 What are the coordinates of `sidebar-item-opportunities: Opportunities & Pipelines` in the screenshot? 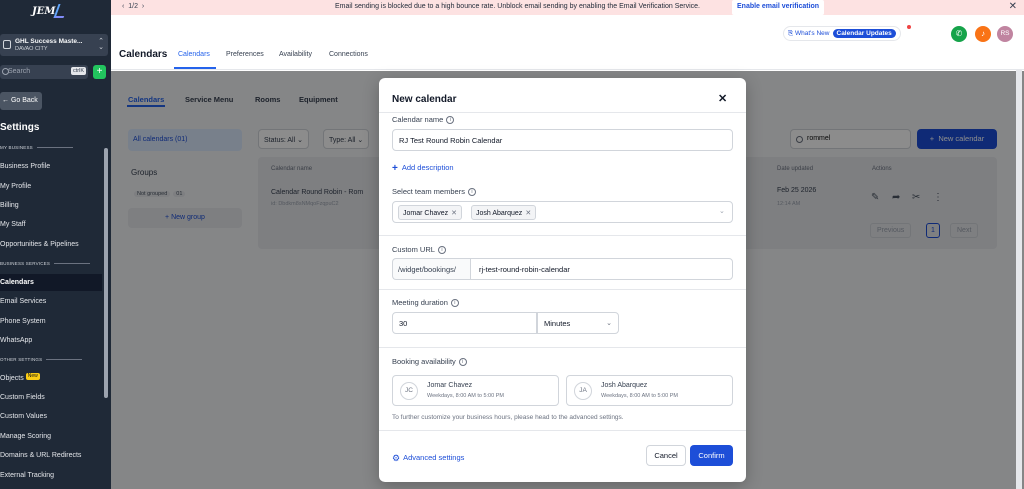 It's located at (51, 244).